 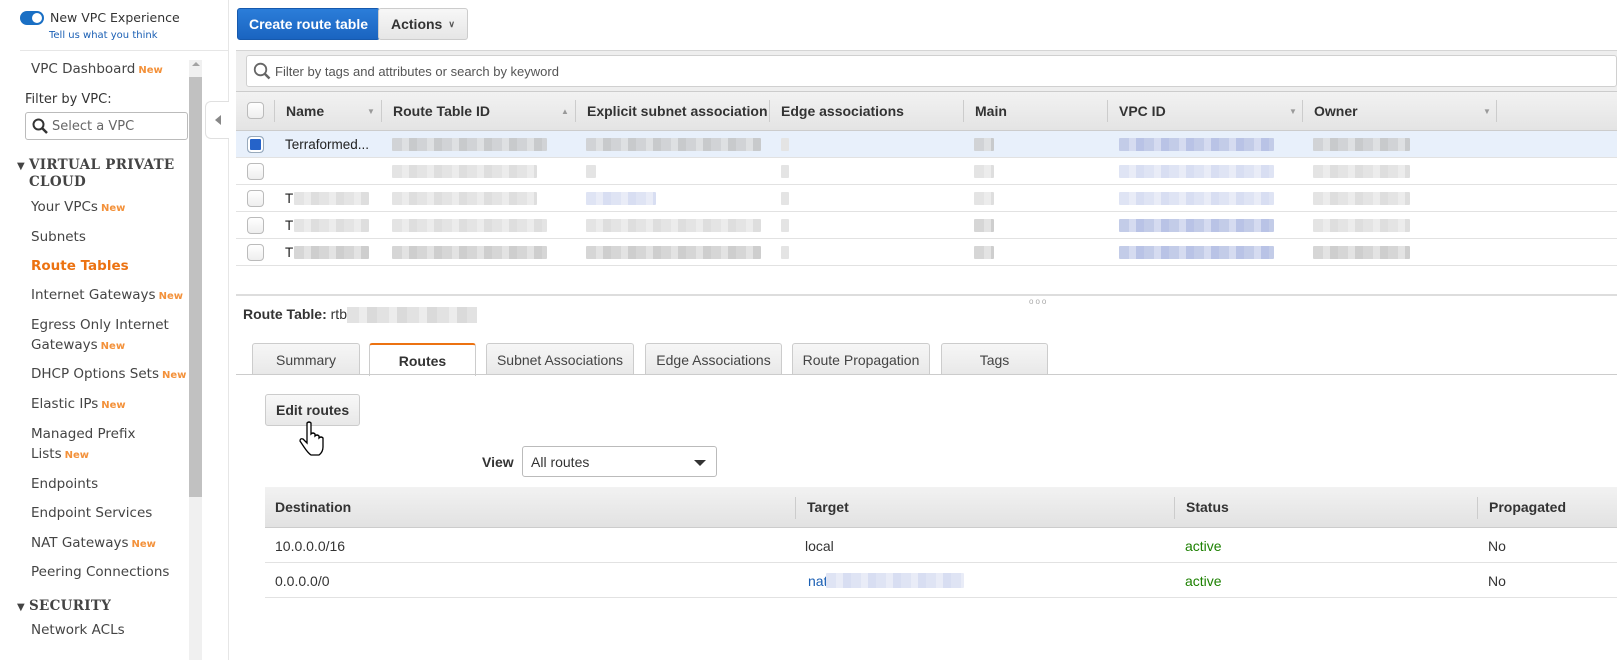 What do you see at coordinates (1035, 111) in the screenshot?
I see `column-header-main: Main` at bounding box center [1035, 111].